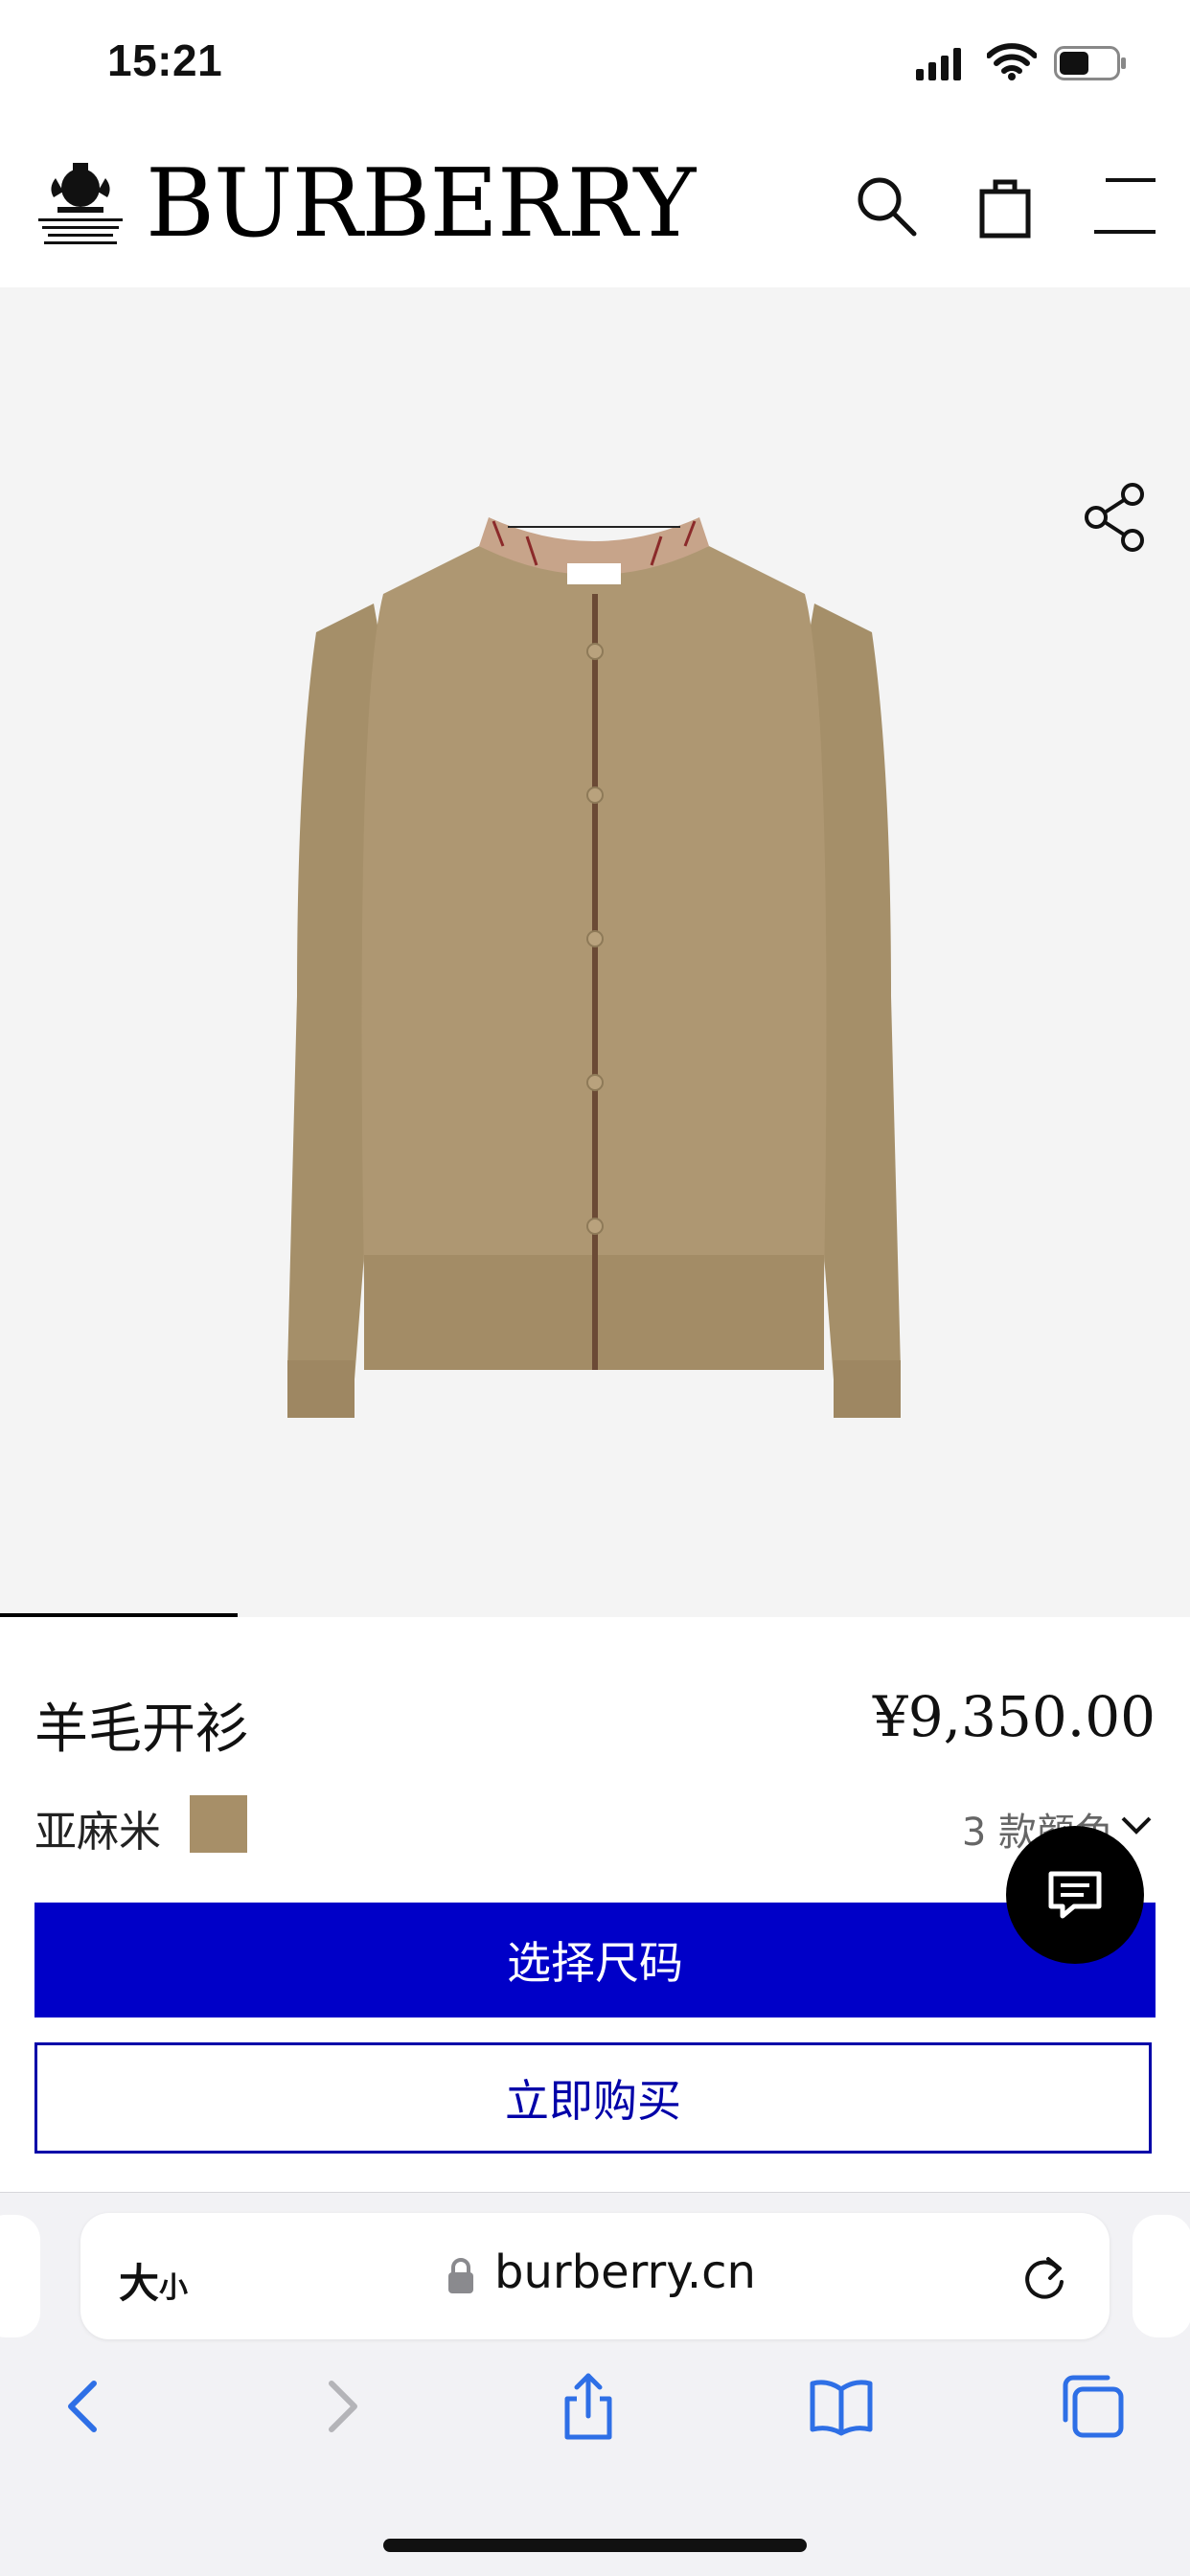 The height and width of the screenshot is (2576, 1190). What do you see at coordinates (1090, 63) in the screenshot?
I see `battery-icon` at bounding box center [1090, 63].